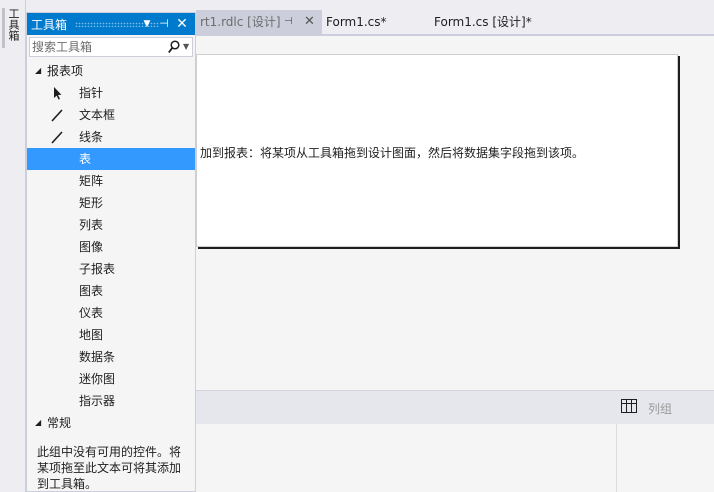 The height and width of the screenshot is (492, 714). I want to click on toolbox-search-box: ▼, so click(111, 47).